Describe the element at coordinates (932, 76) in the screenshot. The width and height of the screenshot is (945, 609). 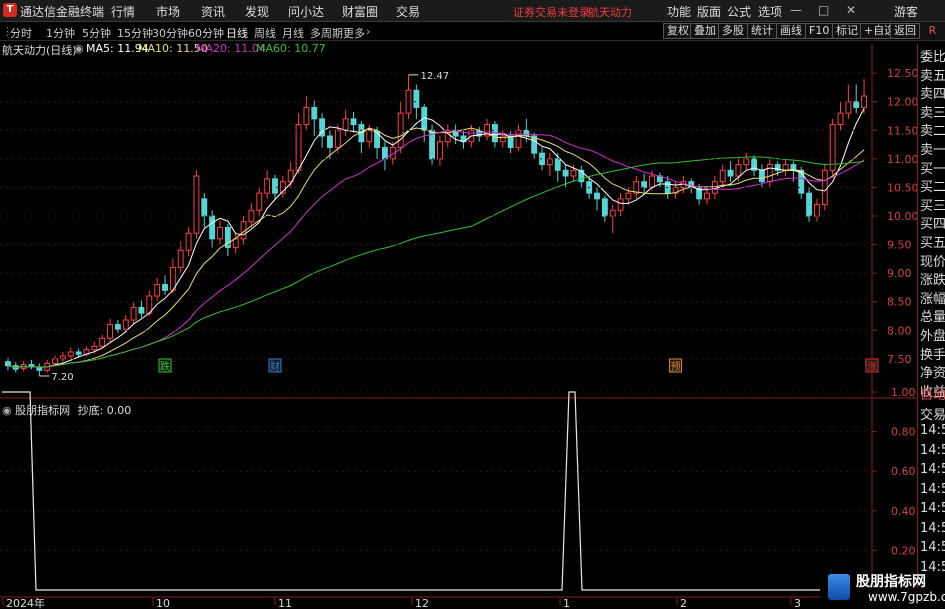
I see `quote-field-1: 卖五` at that location.